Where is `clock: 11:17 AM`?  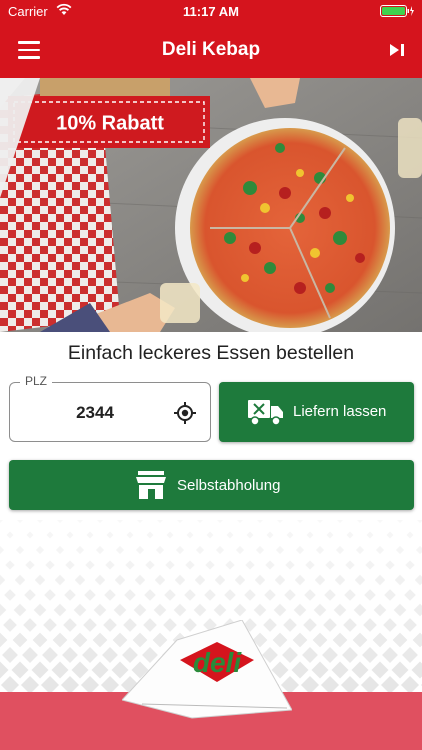
clock: 11:17 AM is located at coordinates (211, 11).